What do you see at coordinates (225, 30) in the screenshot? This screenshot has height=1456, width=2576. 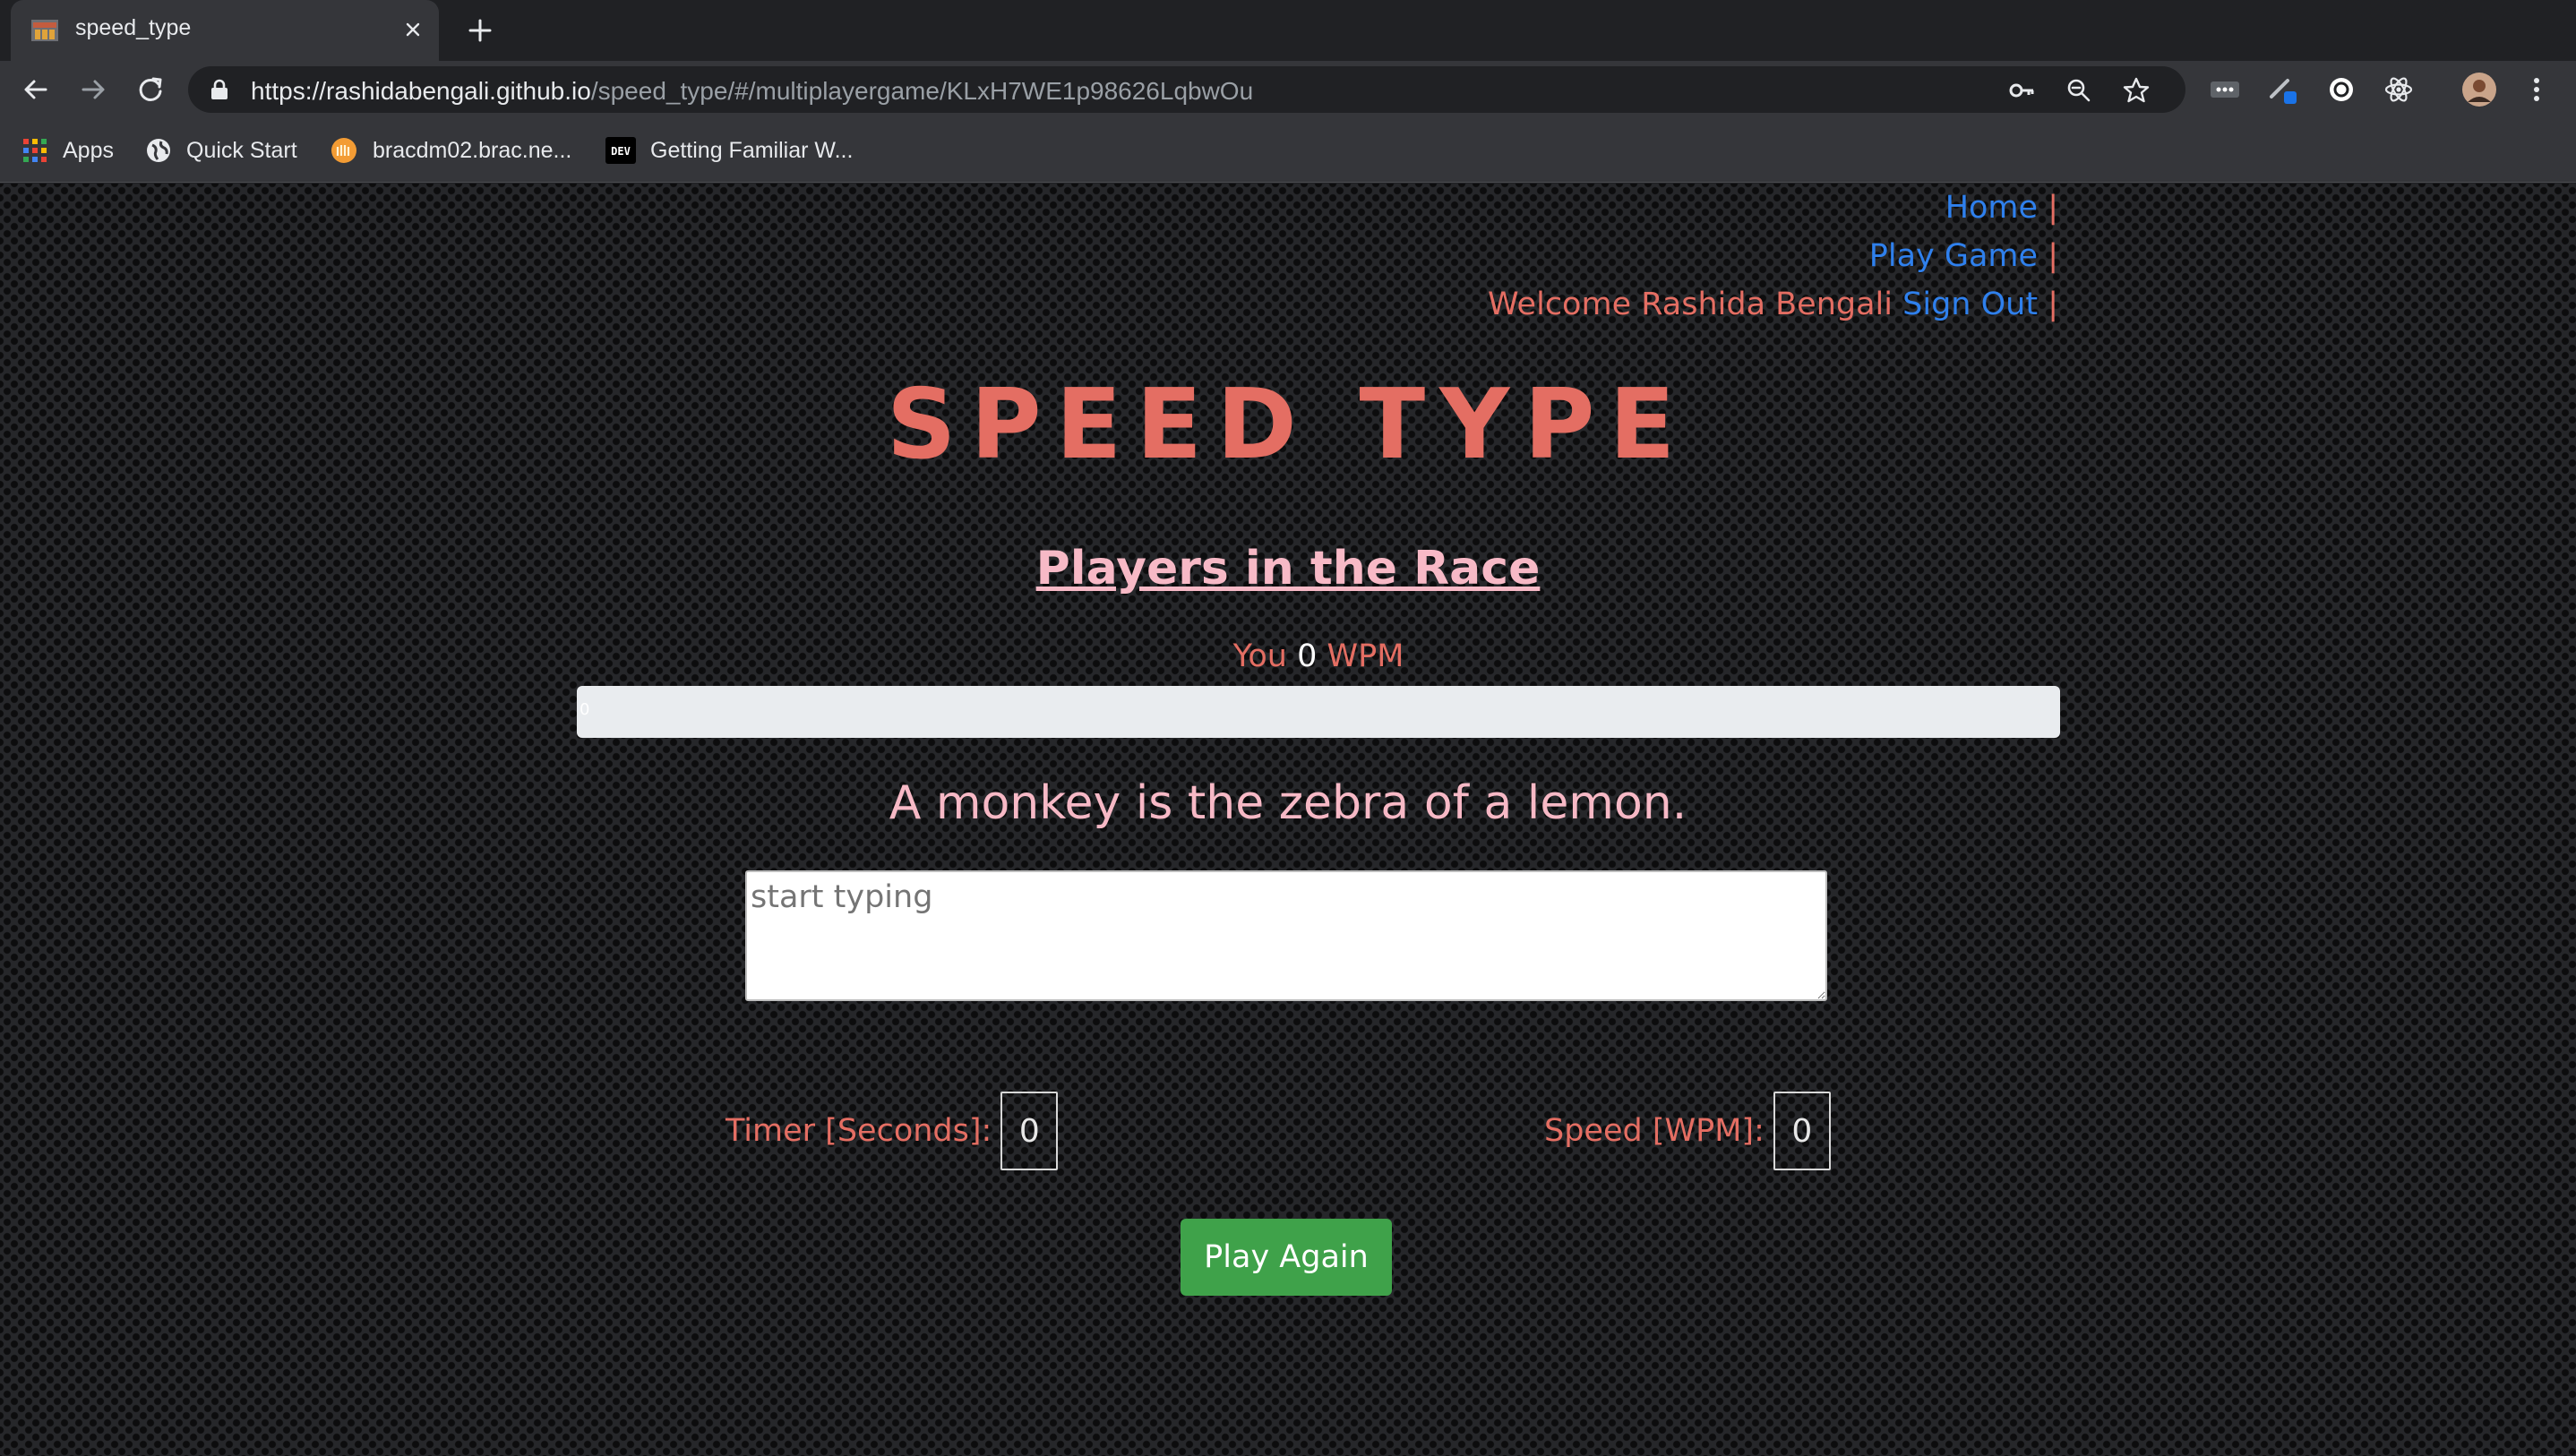 I see `tab-speed-type: speed_type` at bounding box center [225, 30].